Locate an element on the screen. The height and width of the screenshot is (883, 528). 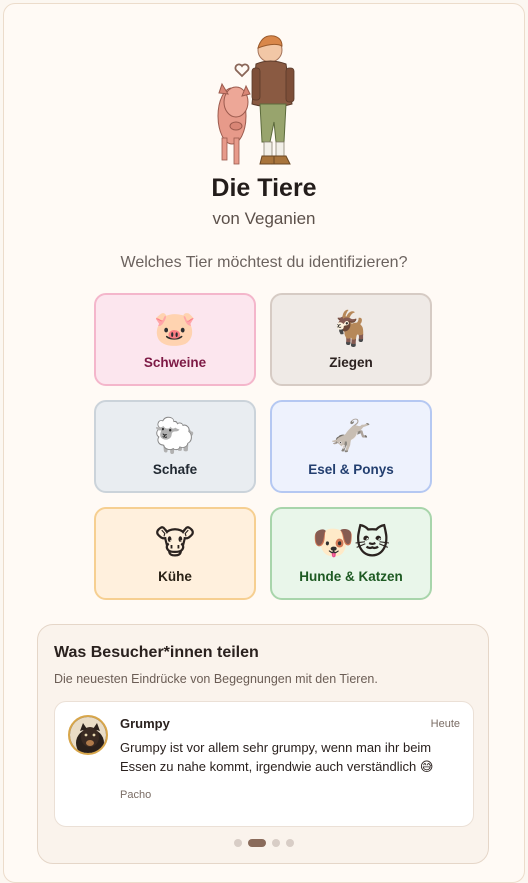
category-schafe-button: 🐑 Schafe is located at coordinates (175, 446).